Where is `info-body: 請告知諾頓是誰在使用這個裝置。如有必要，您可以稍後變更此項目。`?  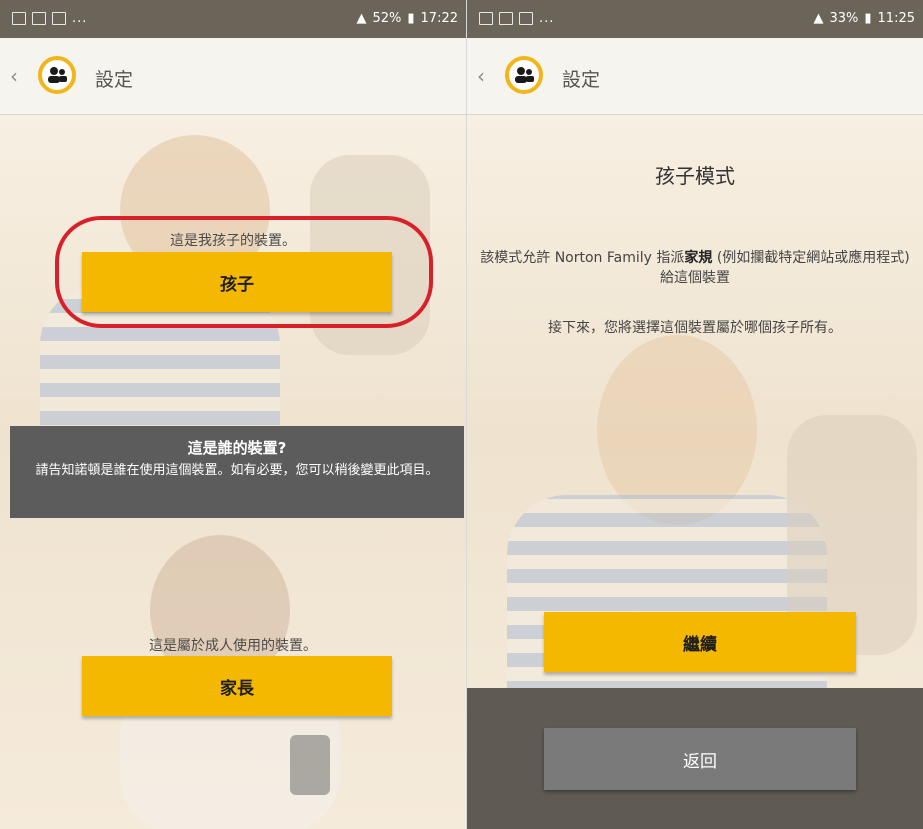 info-body: 請告知諾頓是誰在使用這個裝置。如有必要，您可以稍後變更此項目。 is located at coordinates (237, 470).